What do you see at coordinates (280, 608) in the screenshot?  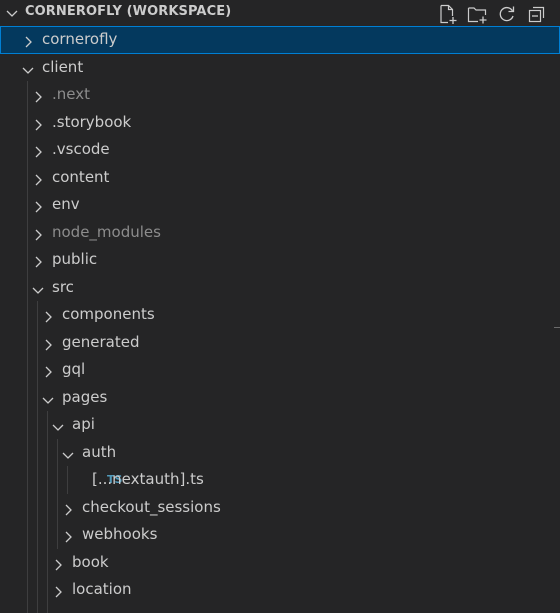 I see `tree-folder-item` at bounding box center [280, 608].